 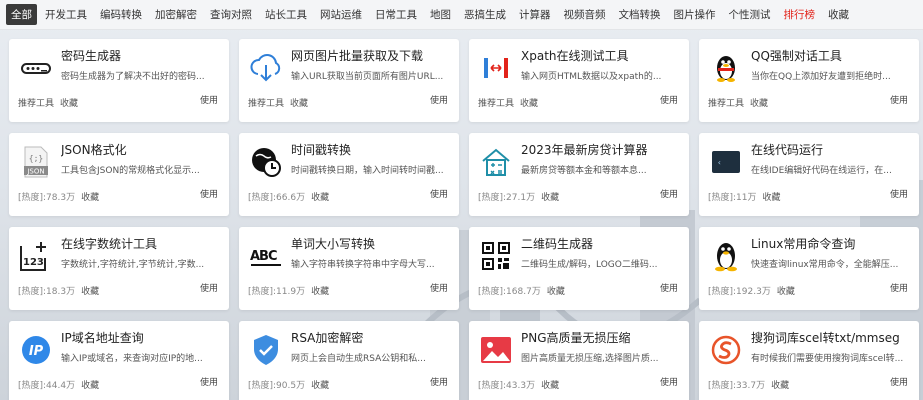 I want to click on nav-item-15: 排行榜, so click(x=800, y=14).